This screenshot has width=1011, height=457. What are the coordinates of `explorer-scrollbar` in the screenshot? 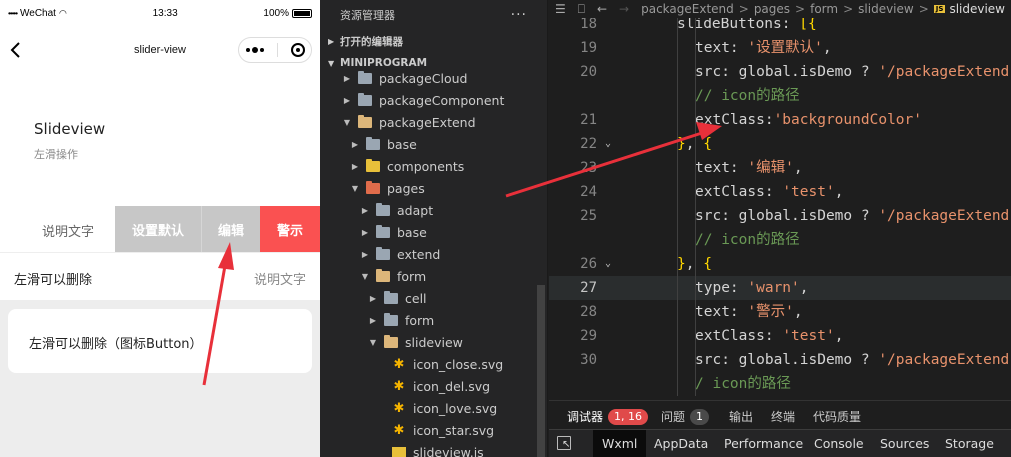 It's located at (541, 371).